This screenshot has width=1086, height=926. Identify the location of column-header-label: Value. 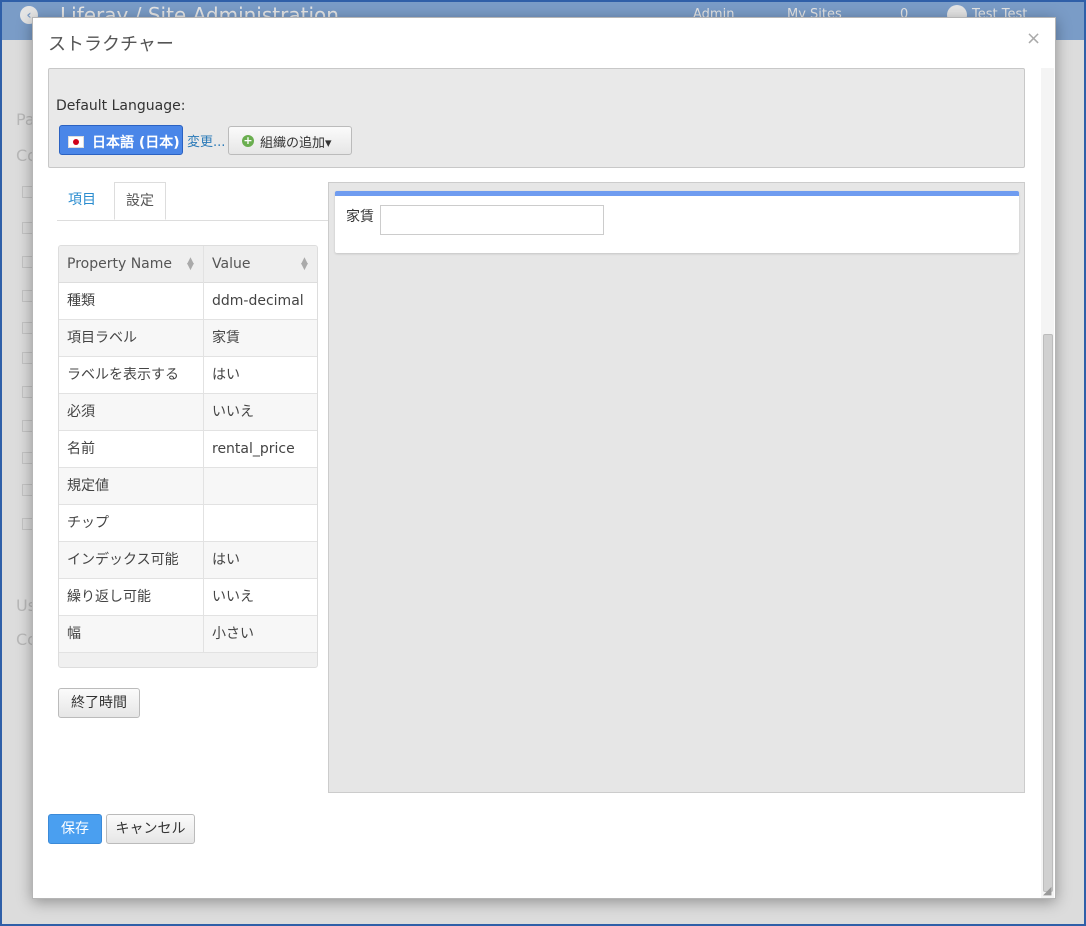
(231, 264).